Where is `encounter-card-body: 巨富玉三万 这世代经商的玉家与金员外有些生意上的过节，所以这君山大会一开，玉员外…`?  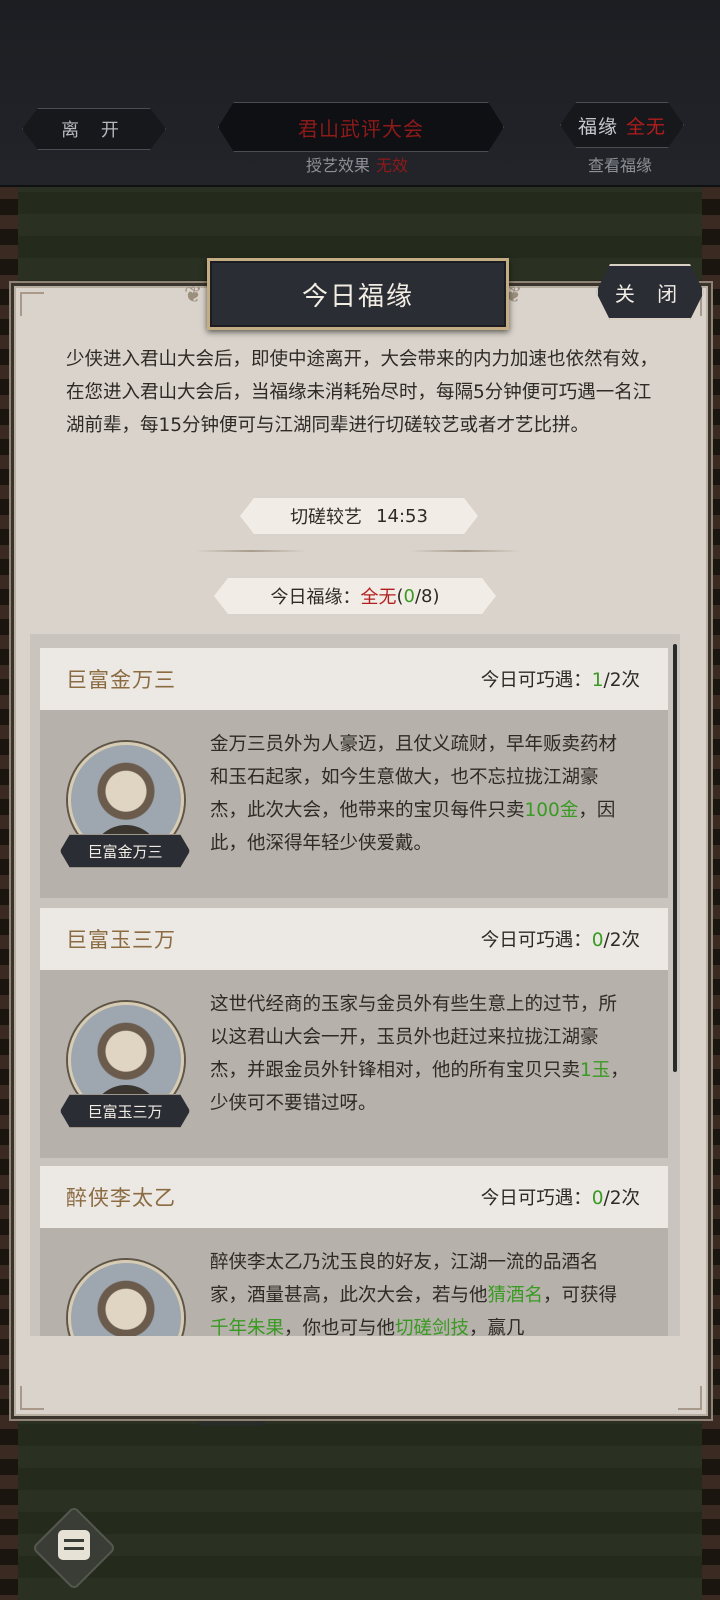 encounter-card-body: 巨富玉三万 这世代经商的玉家与金员外有些生意上的过节，所以这君山大会一开，玉员外… is located at coordinates (354, 1064).